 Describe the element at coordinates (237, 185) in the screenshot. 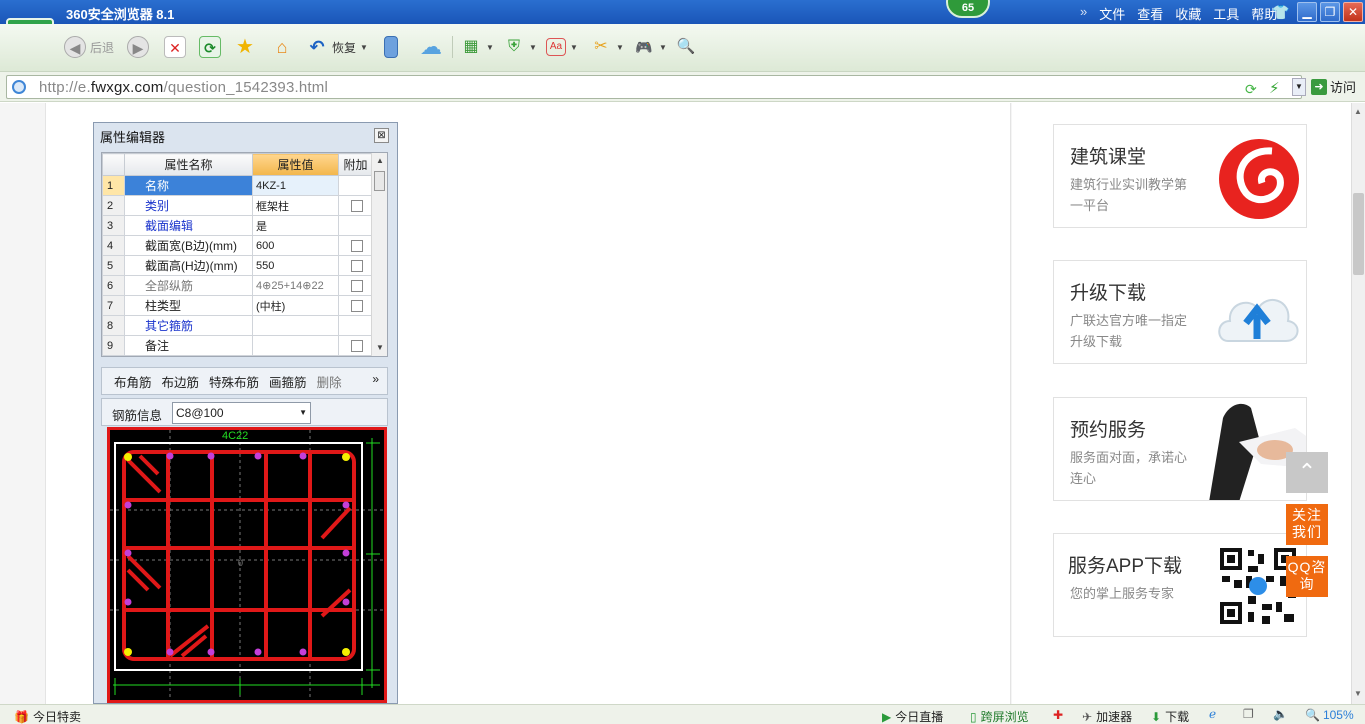

I see `table-row: 1 名称 4KZ-1` at that location.